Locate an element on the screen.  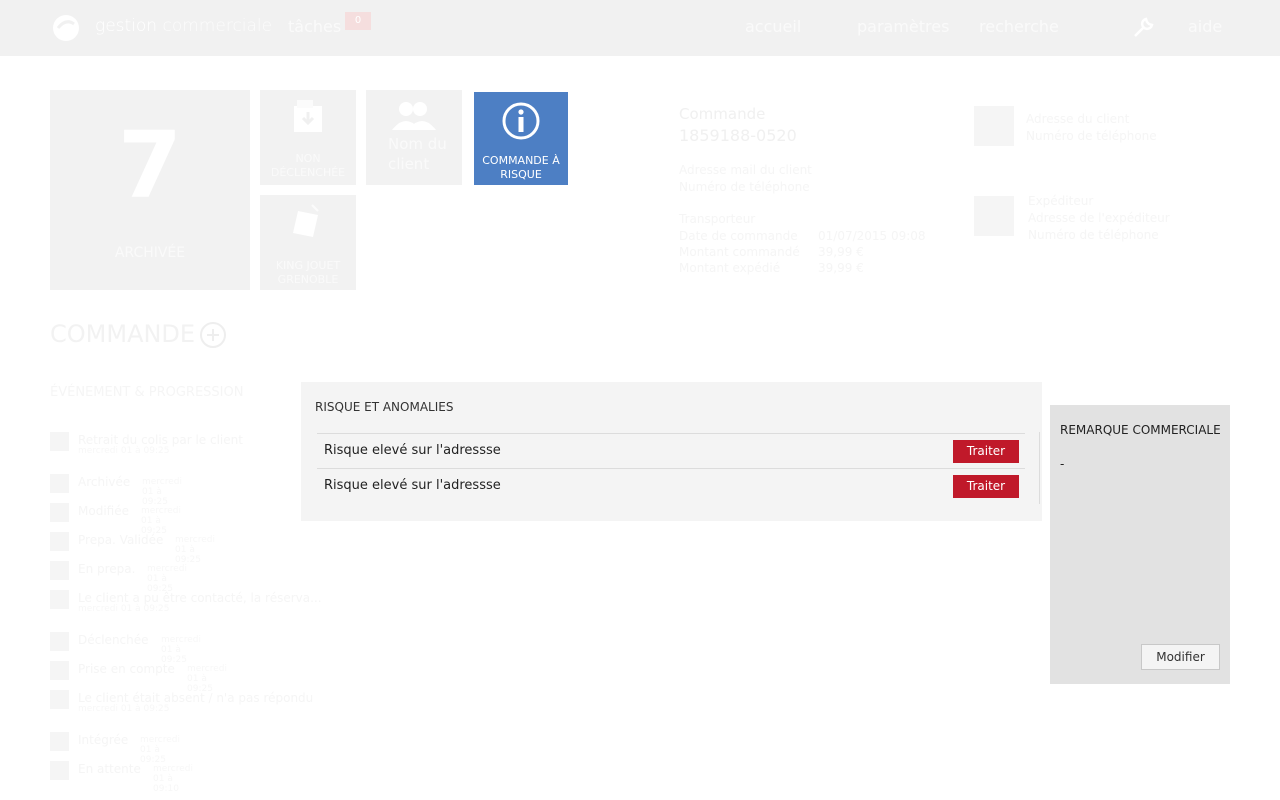
sender-address-label: Adresse de l'expéditeur is located at coordinates (1099, 218).